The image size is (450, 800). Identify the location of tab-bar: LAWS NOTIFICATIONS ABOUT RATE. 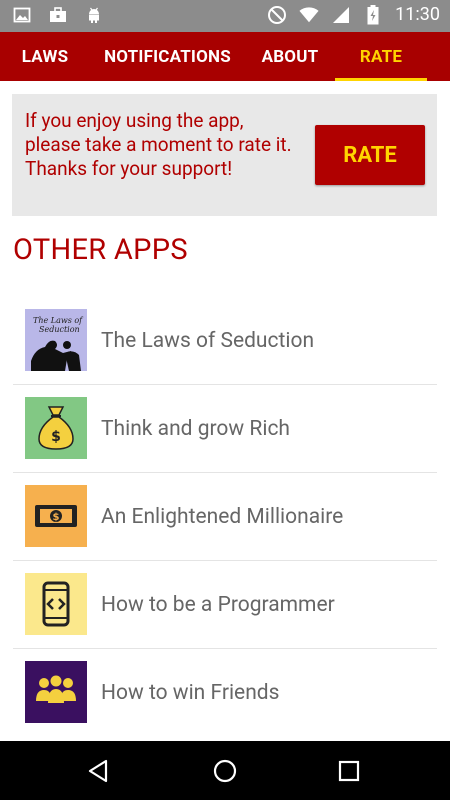
(225, 56).